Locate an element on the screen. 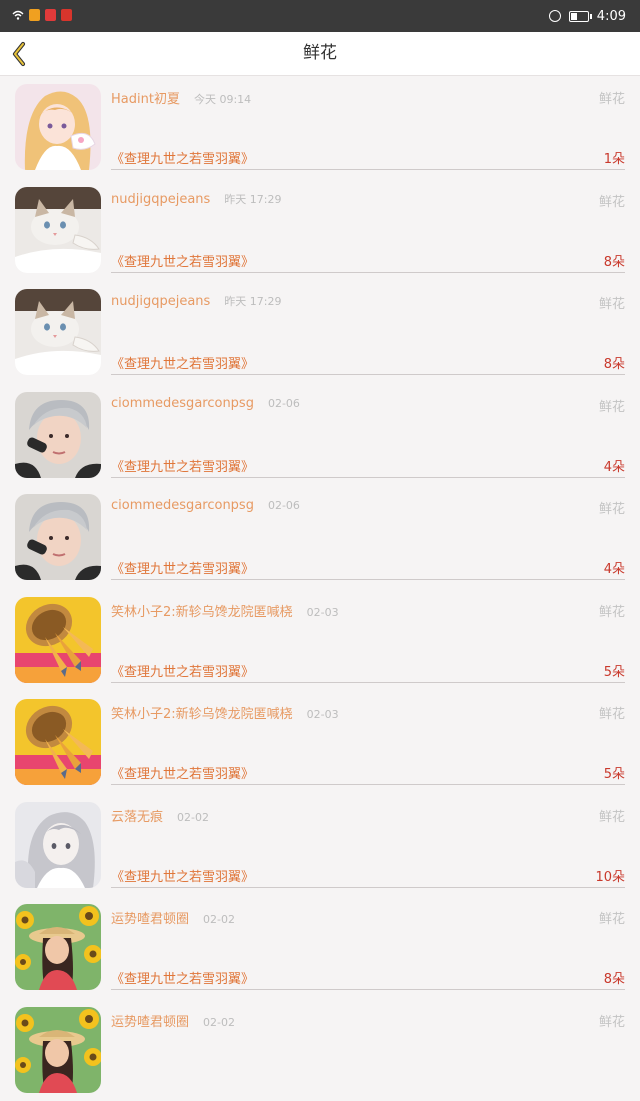 Image resolution: width=640 pixels, height=1101 pixels. list-item: Hadint初夏 今天 09:14 鲜花 《查理九世之若雪羽翼》 1朵 is located at coordinates (320, 127).